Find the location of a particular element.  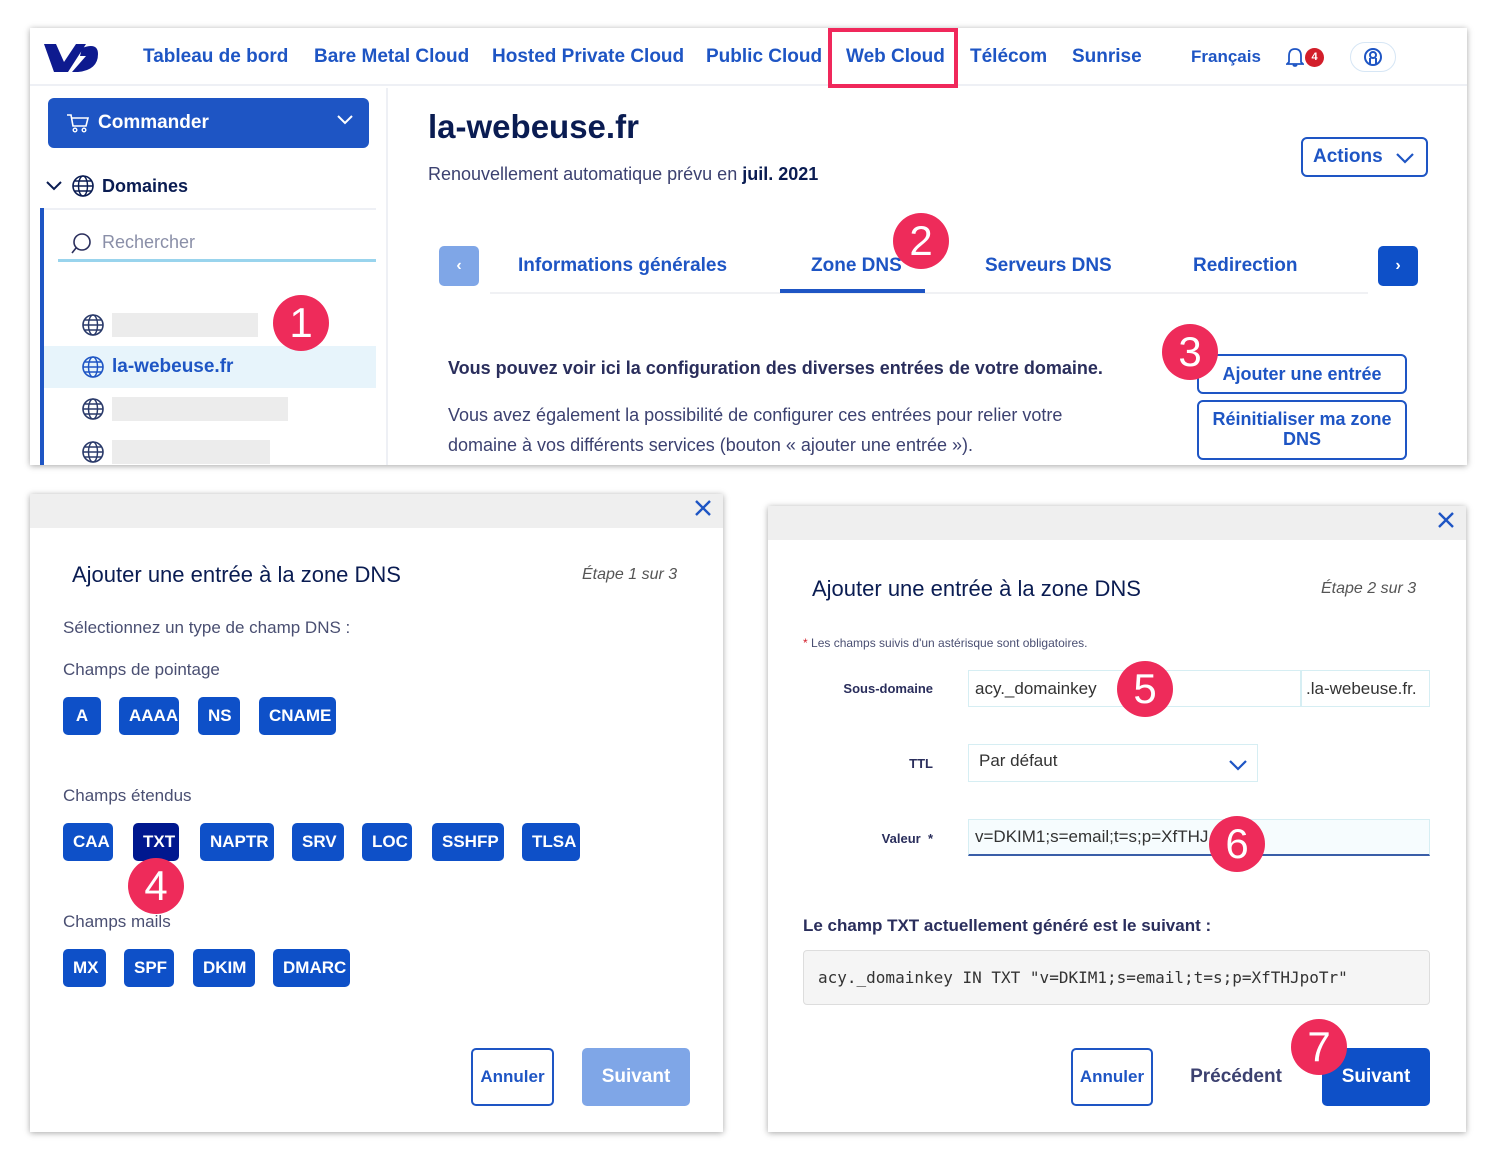

type-chip-tlsa: TLSA is located at coordinates (551, 842).